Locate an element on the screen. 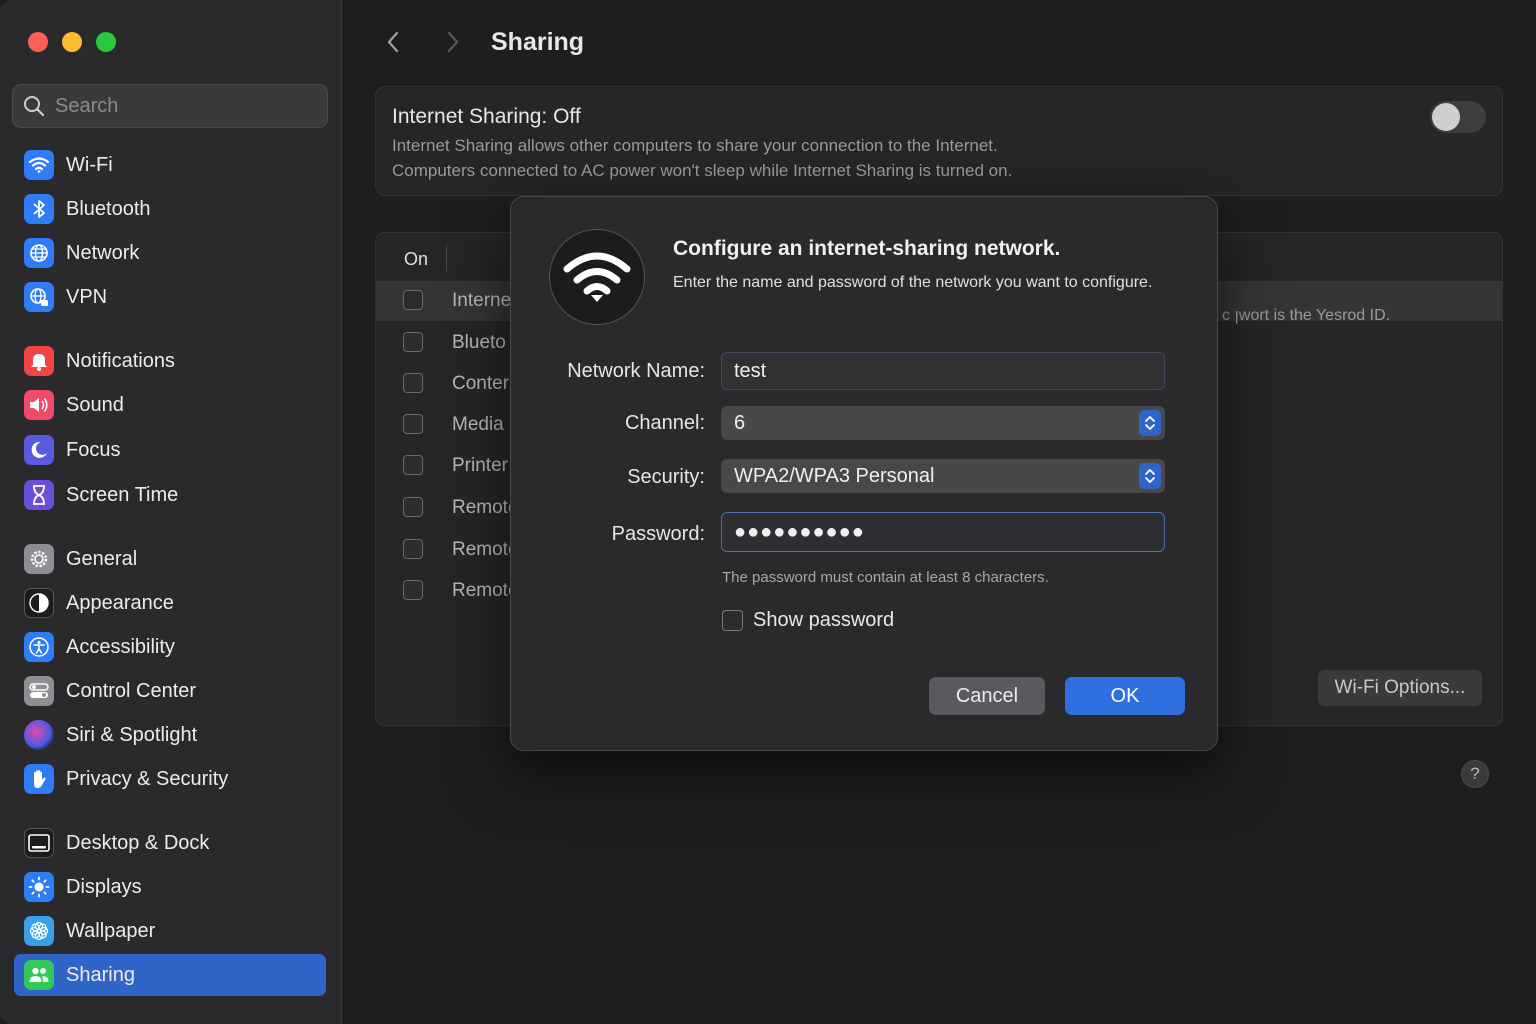  sidebar-item-label: VPN is located at coordinates (87, 296).